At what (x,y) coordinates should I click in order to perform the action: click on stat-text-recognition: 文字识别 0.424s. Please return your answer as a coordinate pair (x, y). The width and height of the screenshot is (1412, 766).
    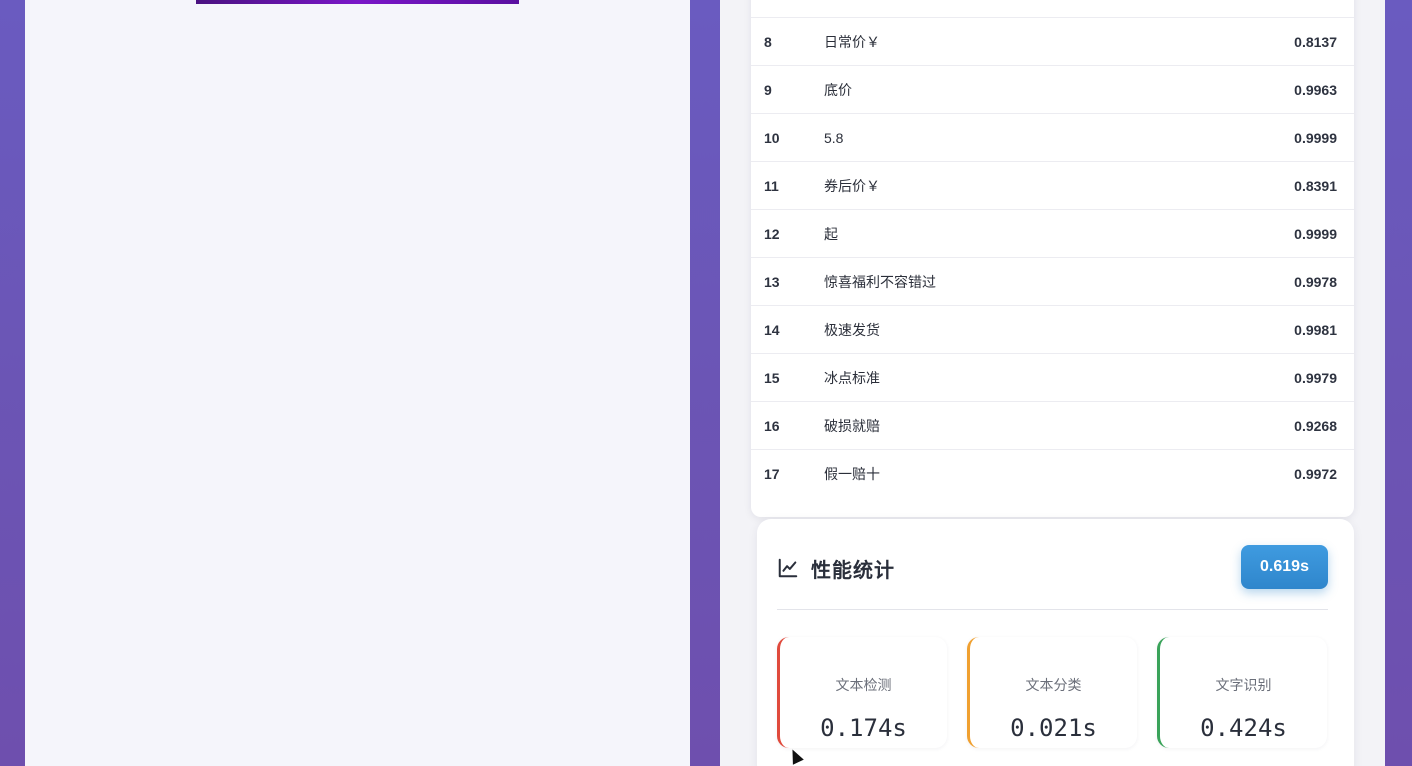
    Looking at the image, I should click on (1242, 692).